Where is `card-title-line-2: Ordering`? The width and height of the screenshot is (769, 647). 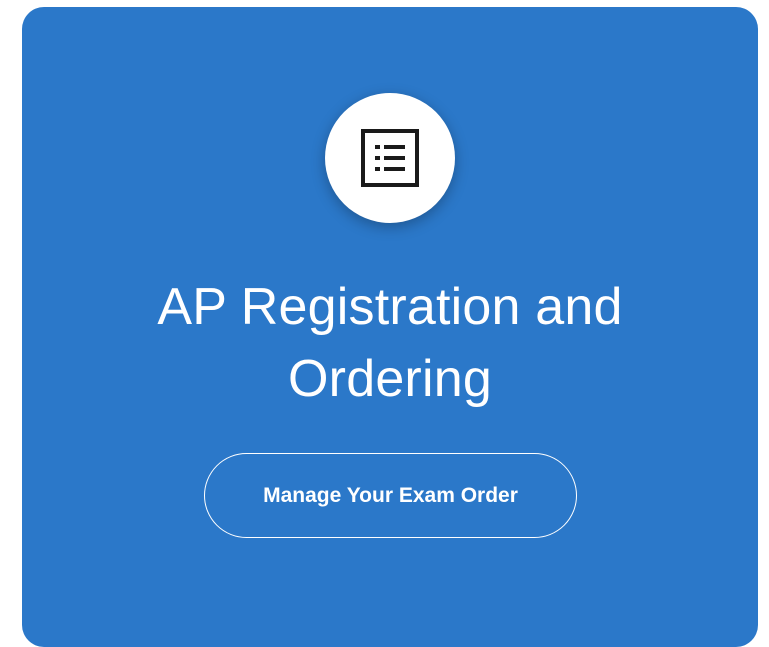 card-title-line-2: Ordering is located at coordinates (390, 379).